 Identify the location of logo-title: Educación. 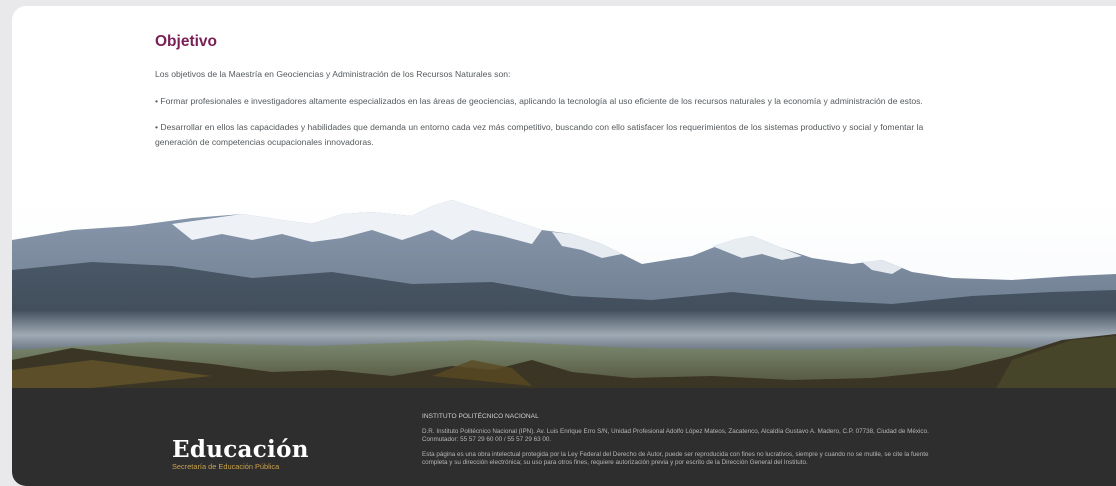
(240, 449).